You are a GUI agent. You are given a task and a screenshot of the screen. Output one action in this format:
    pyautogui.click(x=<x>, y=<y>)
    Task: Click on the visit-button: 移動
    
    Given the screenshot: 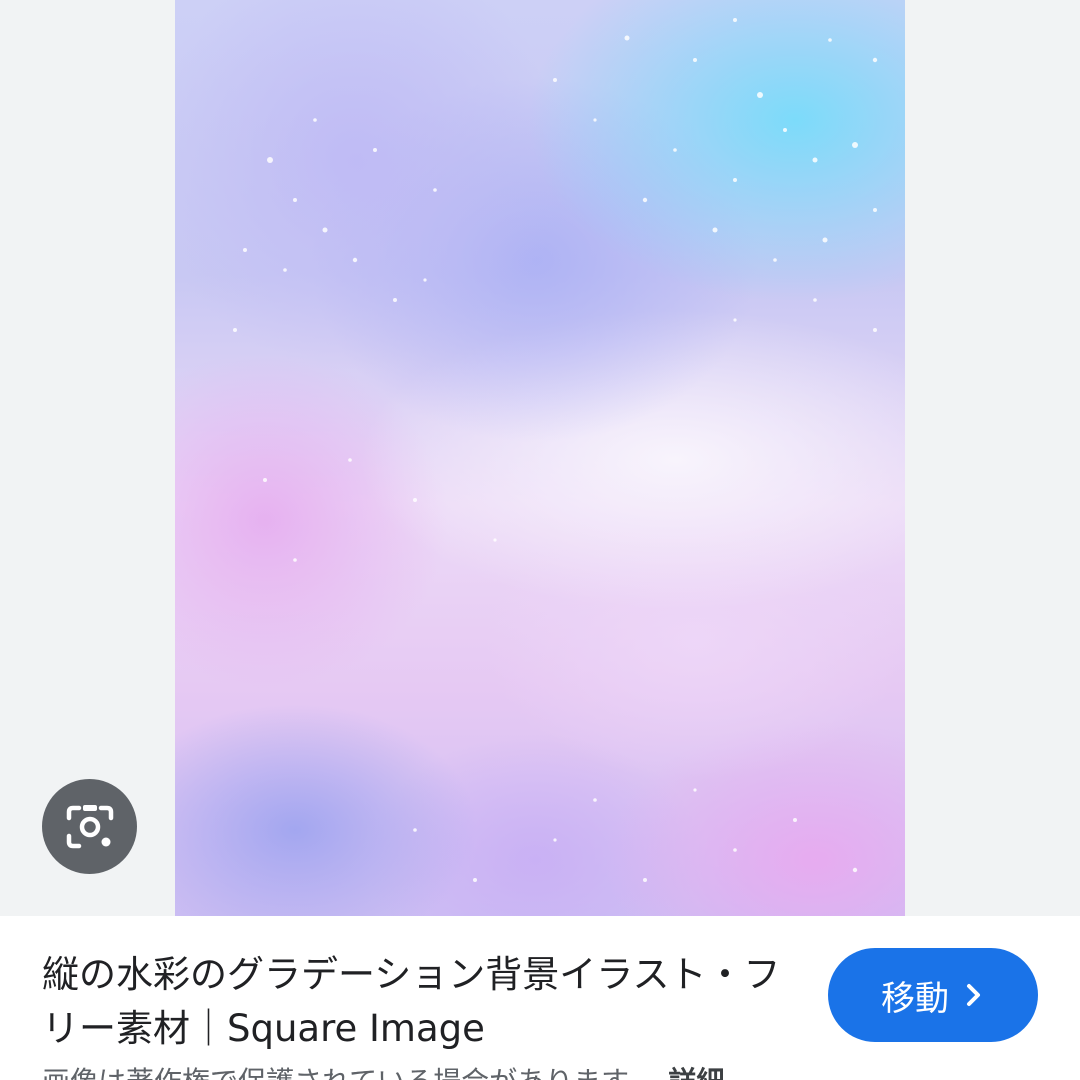 What is the action you would take?
    pyautogui.click(x=933, y=995)
    